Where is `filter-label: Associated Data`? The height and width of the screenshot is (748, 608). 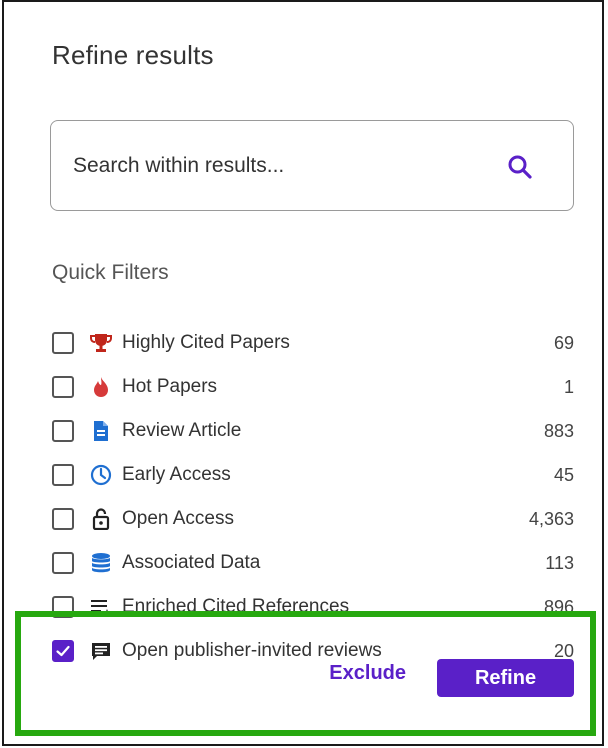
filter-label: Associated Data is located at coordinates (191, 562).